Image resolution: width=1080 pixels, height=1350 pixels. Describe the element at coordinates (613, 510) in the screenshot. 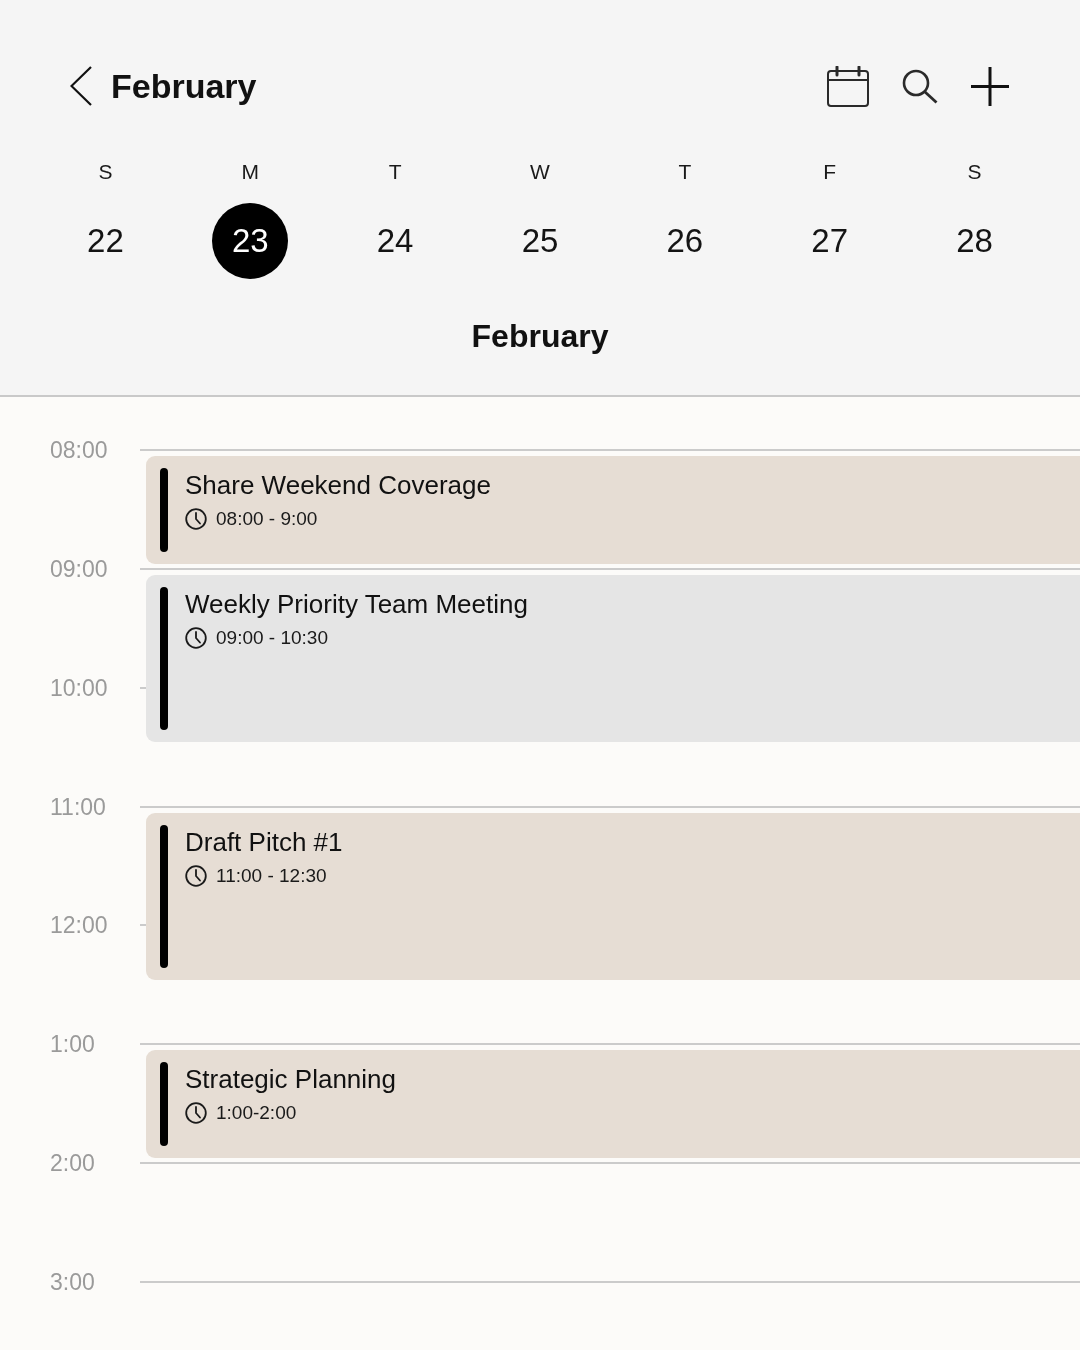

I see `event-card: Share Weekend Coverage 08:00 - 9:00` at that location.